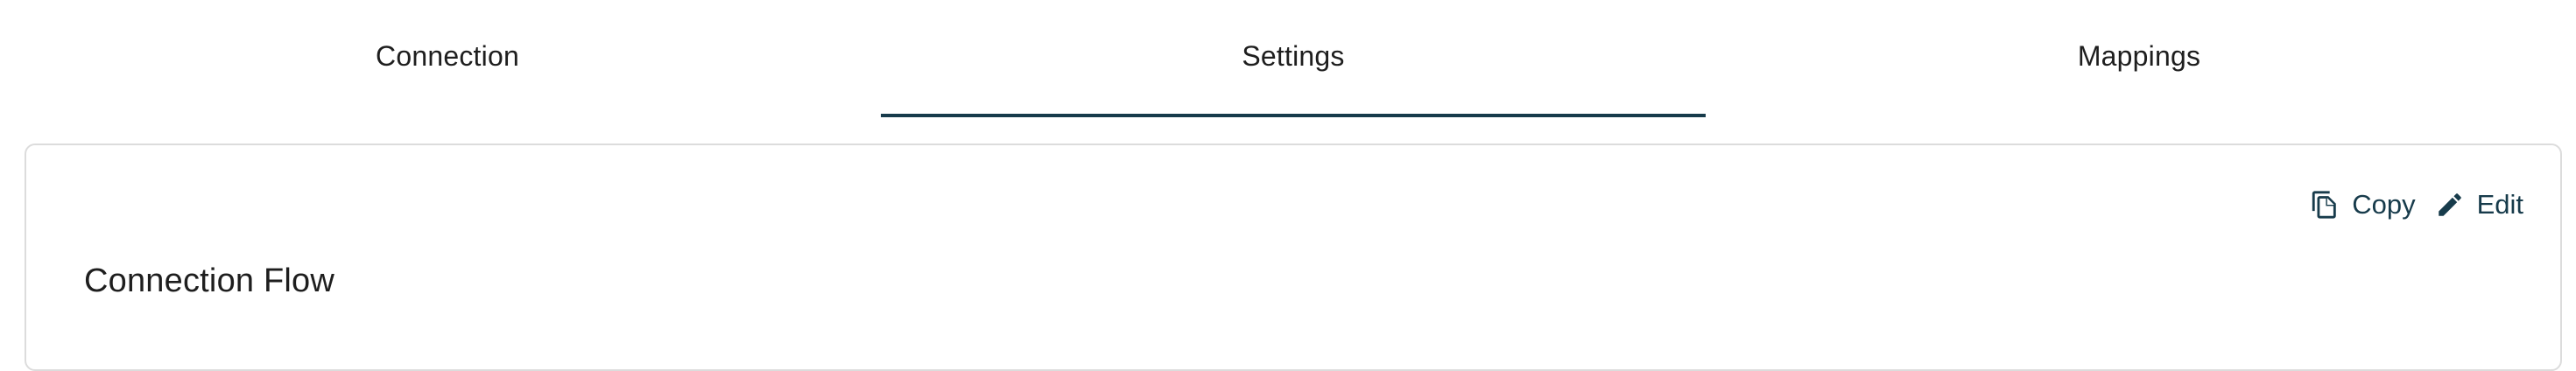 Image resolution: width=2576 pixels, height=371 pixels. Describe the element at coordinates (2325, 205) in the screenshot. I see `copy-icon` at that location.